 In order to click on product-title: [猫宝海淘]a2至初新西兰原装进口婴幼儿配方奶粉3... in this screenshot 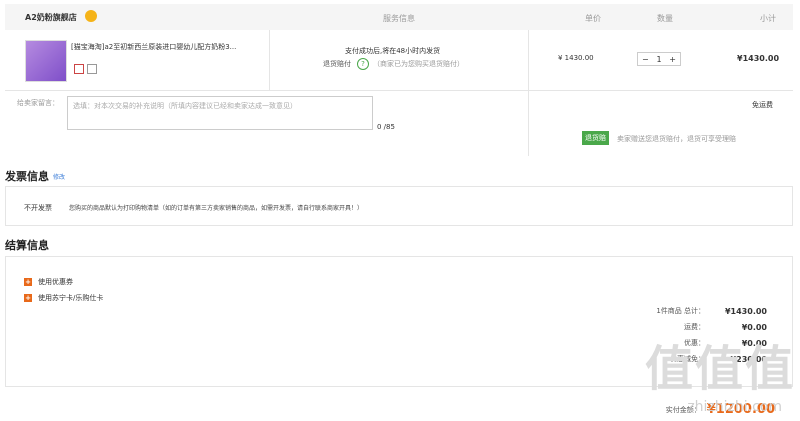, I will do `click(153, 47)`.